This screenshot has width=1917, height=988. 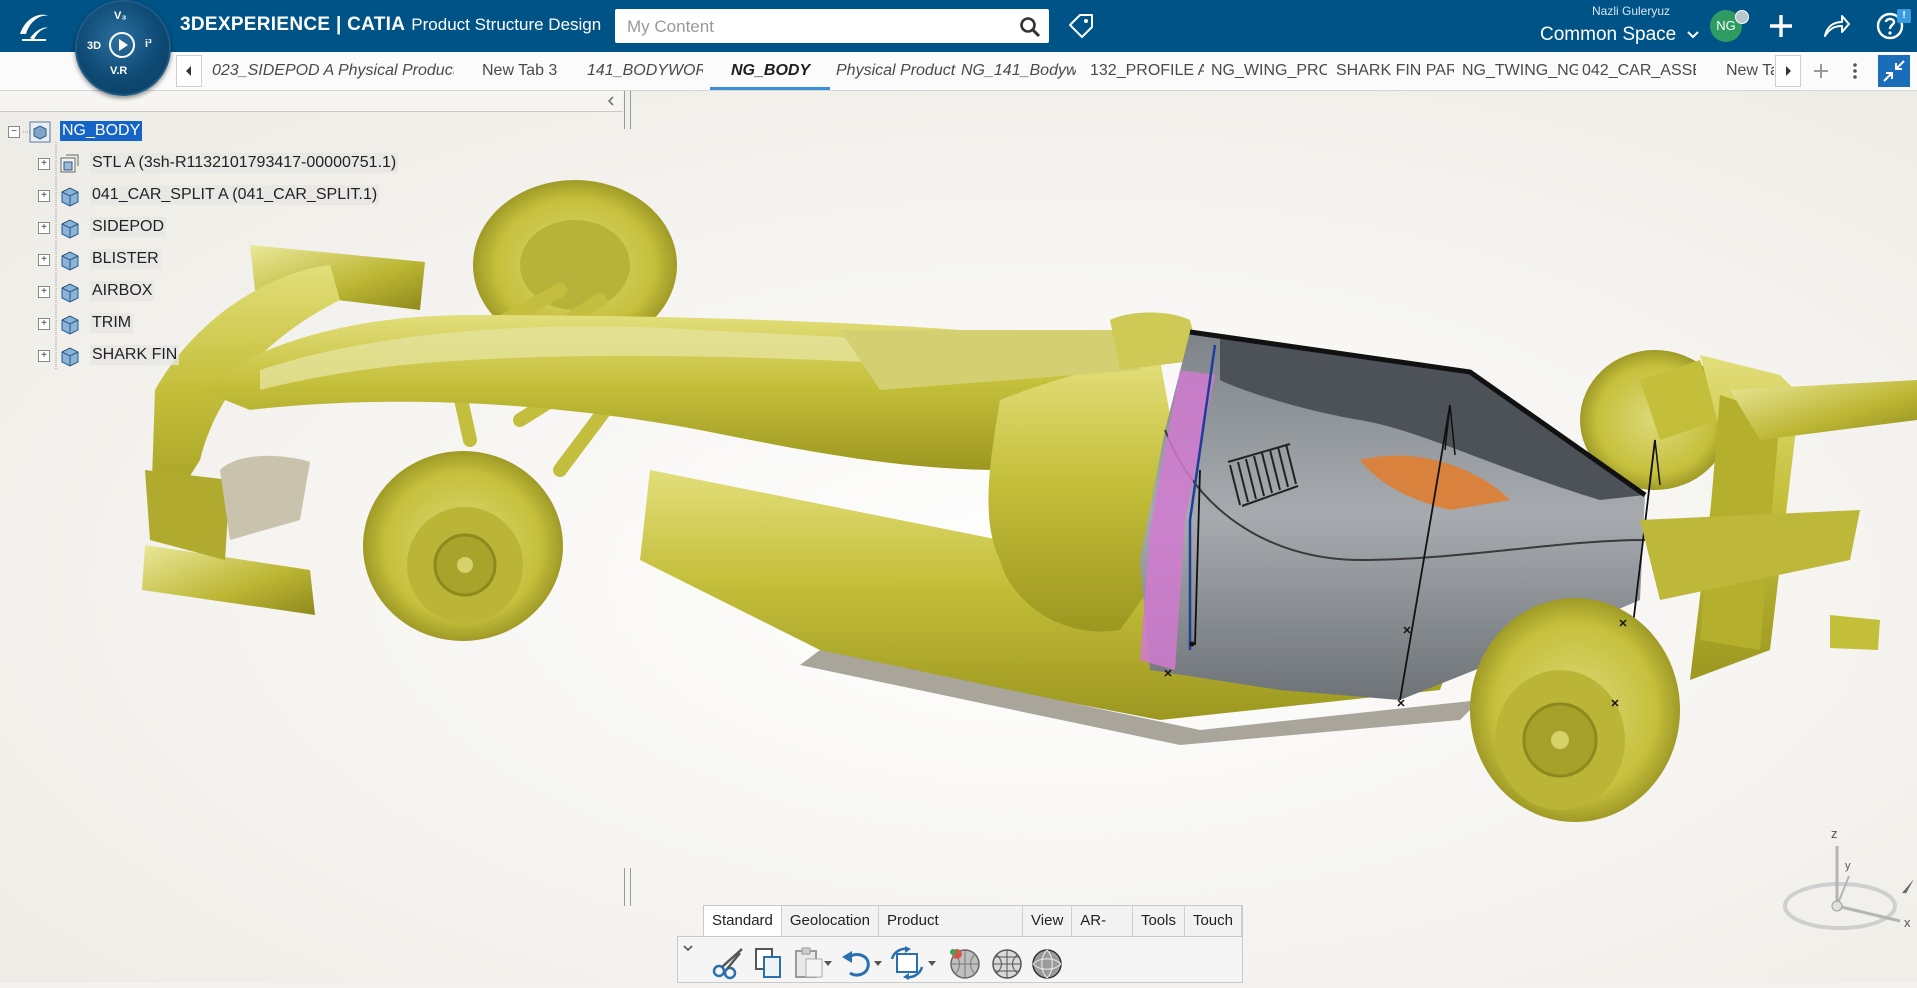 What do you see at coordinates (120, 16) in the screenshot?
I see `compass-top-label: V₃` at bounding box center [120, 16].